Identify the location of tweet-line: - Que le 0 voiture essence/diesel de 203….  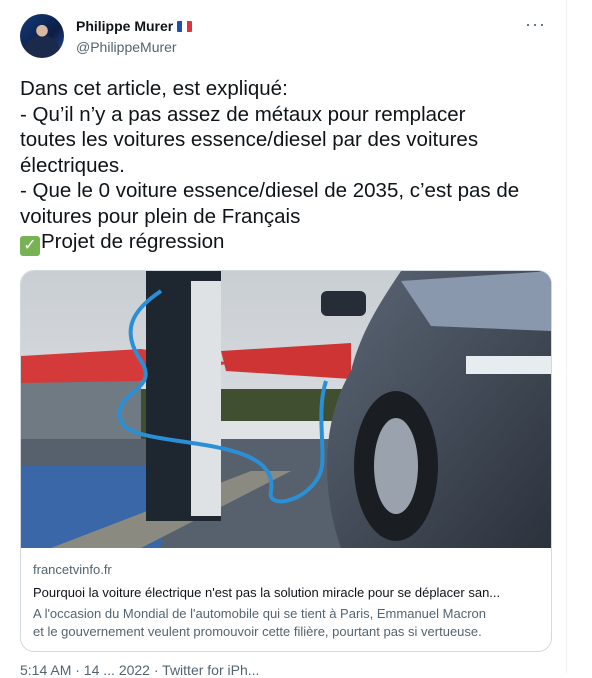
(270, 190).